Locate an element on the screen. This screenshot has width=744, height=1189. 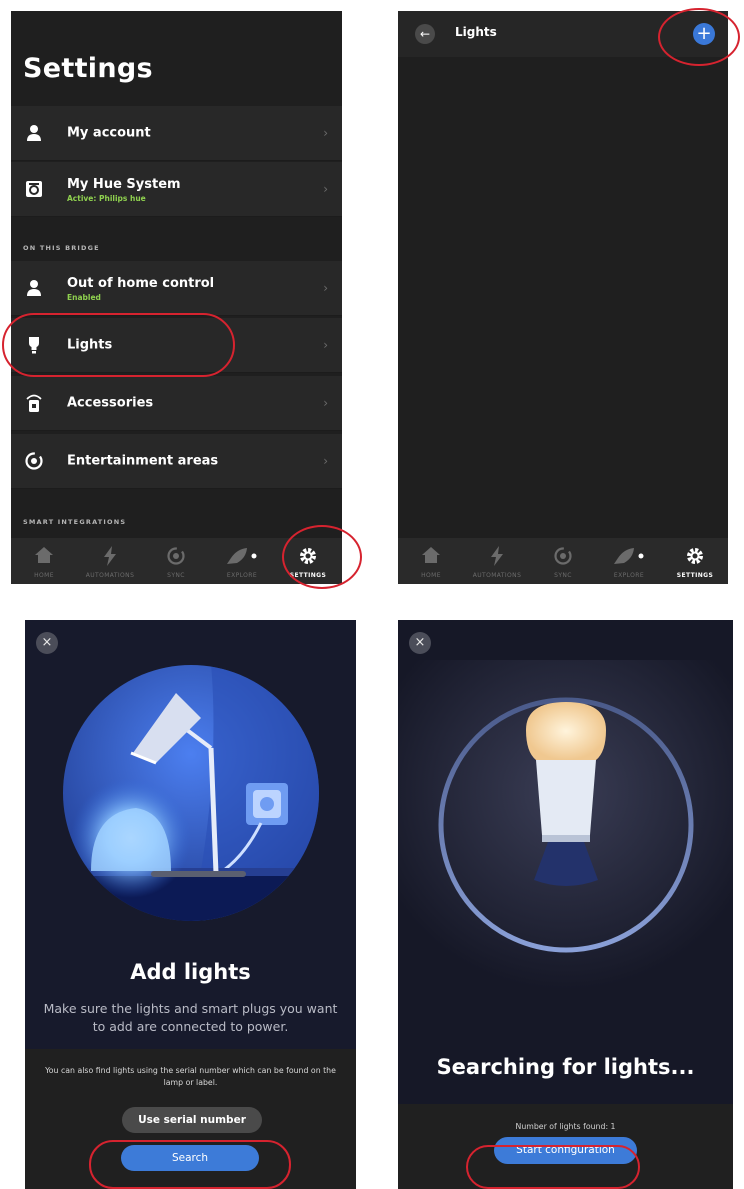
settings-item-my-hue-system: My Hue System Active: Philips hue › is located at coordinates (176, 189).